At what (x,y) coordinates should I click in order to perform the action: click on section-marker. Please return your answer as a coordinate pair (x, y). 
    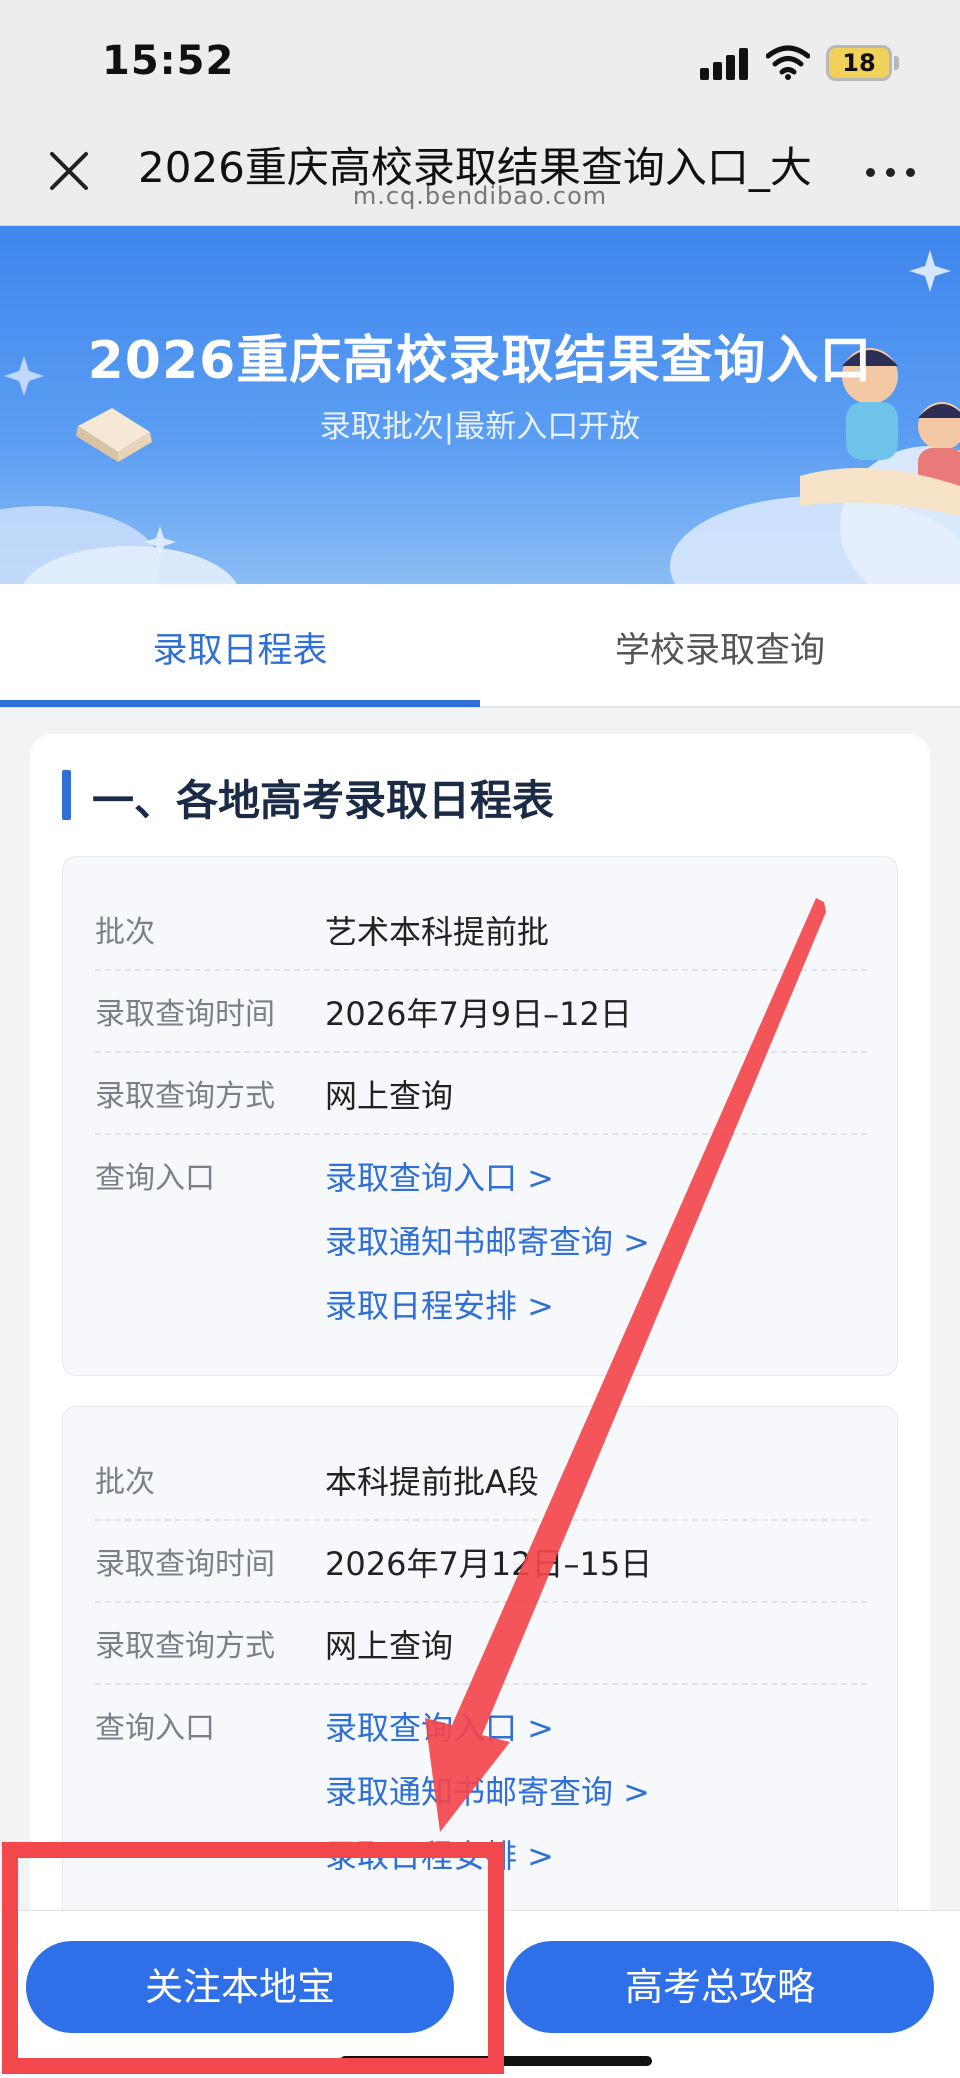
    Looking at the image, I should click on (66, 795).